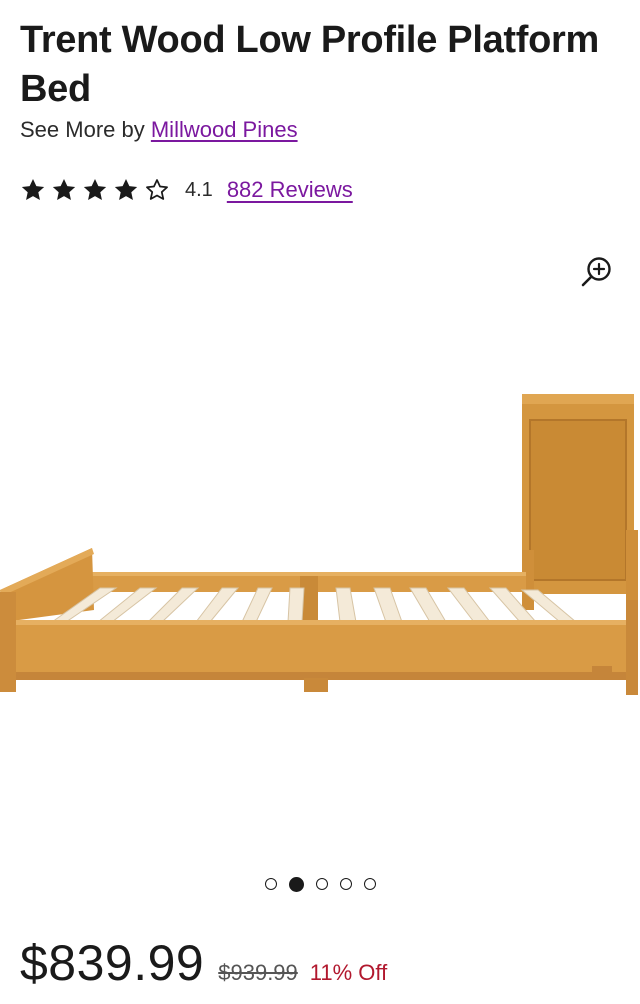  I want to click on star-empty-icon, so click(157, 189).